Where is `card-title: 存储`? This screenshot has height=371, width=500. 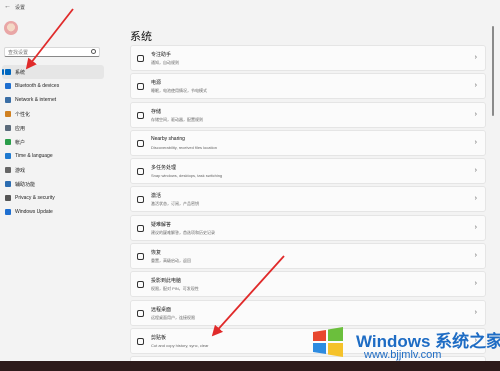 card-title: 存储 is located at coordinates (156, 111).